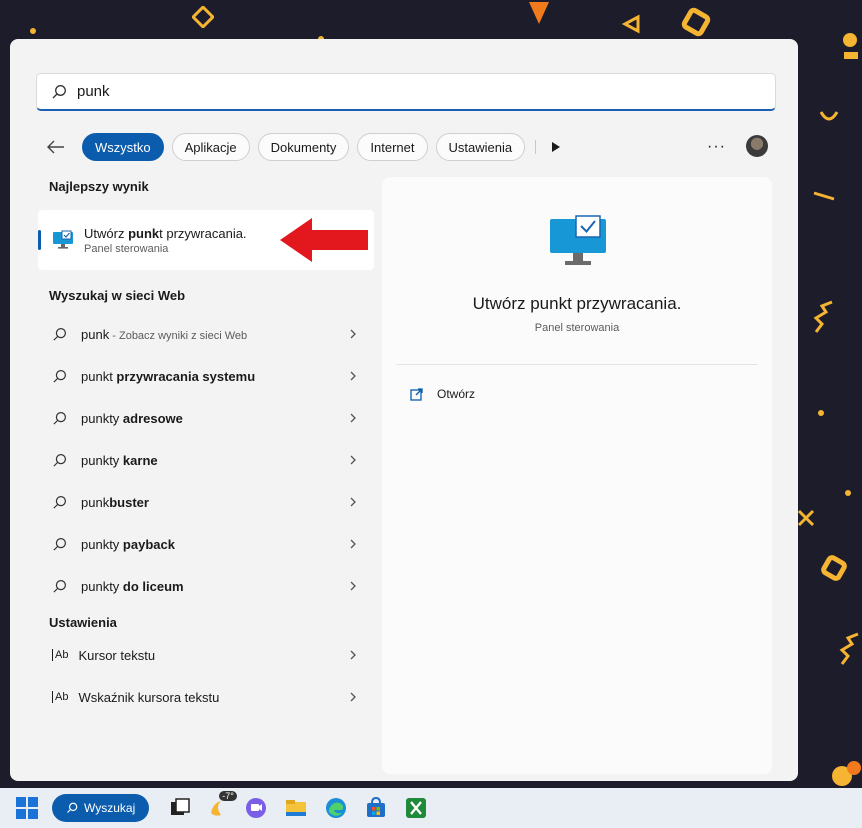  What do you see at coordinates (456, 394) in the screenshot?
I see `open-action-label: Otwórz` at bounding box center [456, 394].